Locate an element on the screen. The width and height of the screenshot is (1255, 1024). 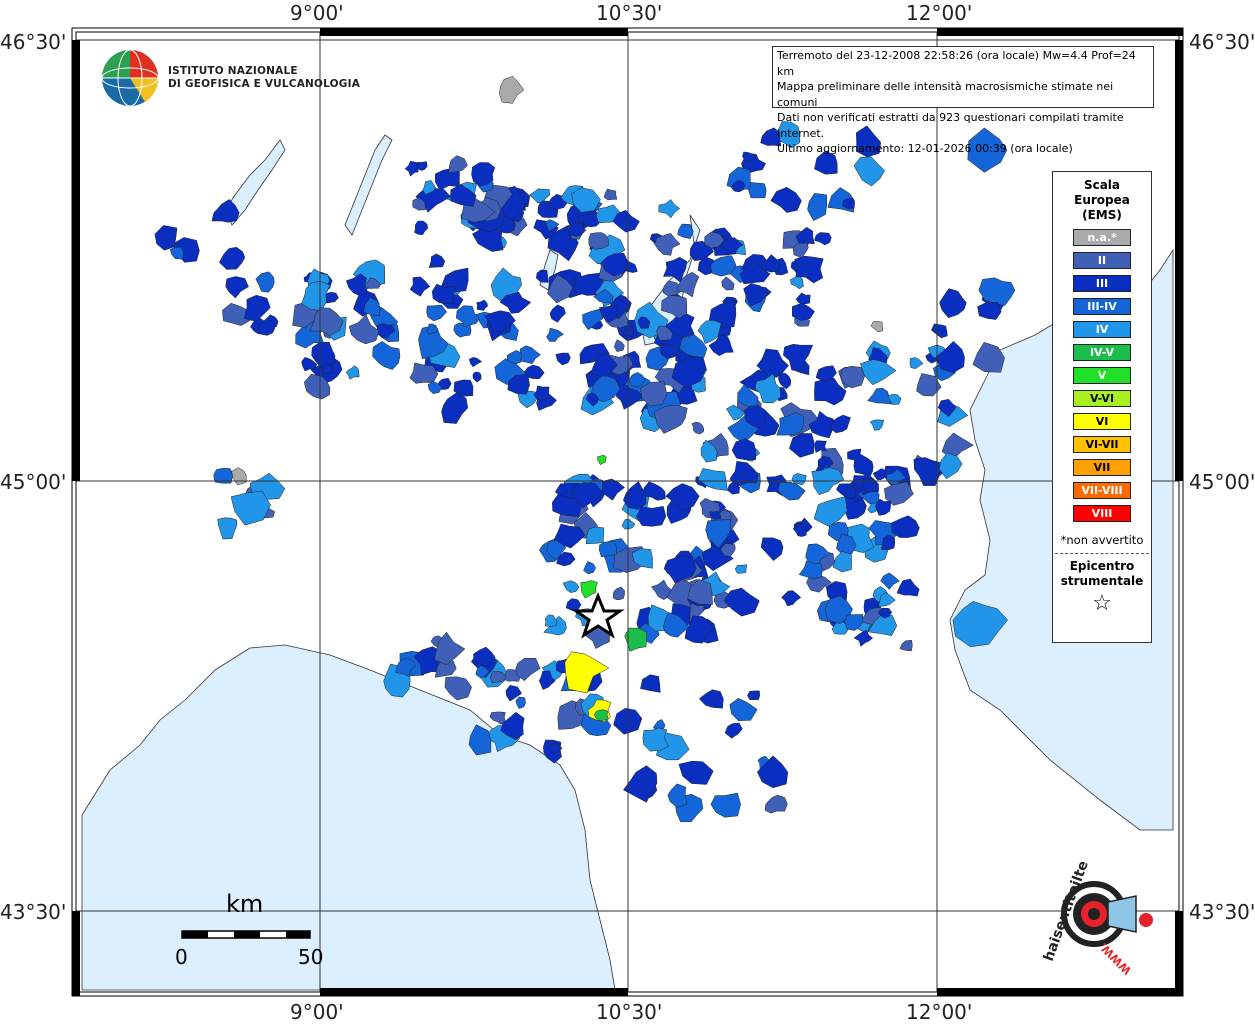
legend-epicenter-line-1: Epicentro is located at coordinates (1102, 566).